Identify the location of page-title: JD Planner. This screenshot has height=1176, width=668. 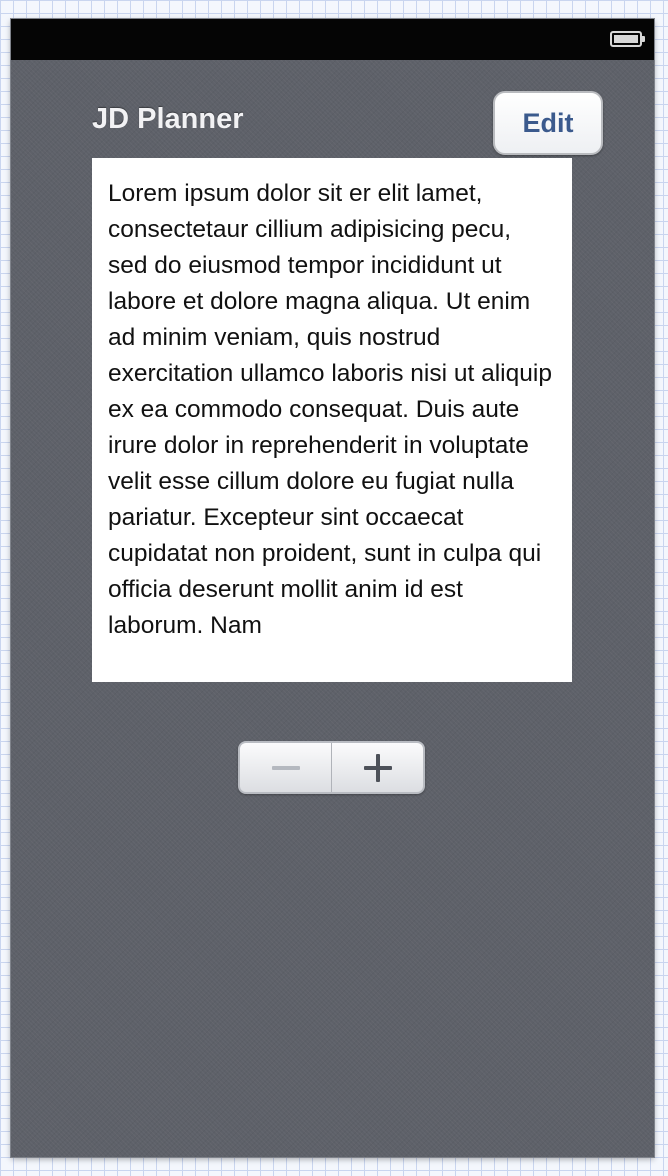
(168, 119).